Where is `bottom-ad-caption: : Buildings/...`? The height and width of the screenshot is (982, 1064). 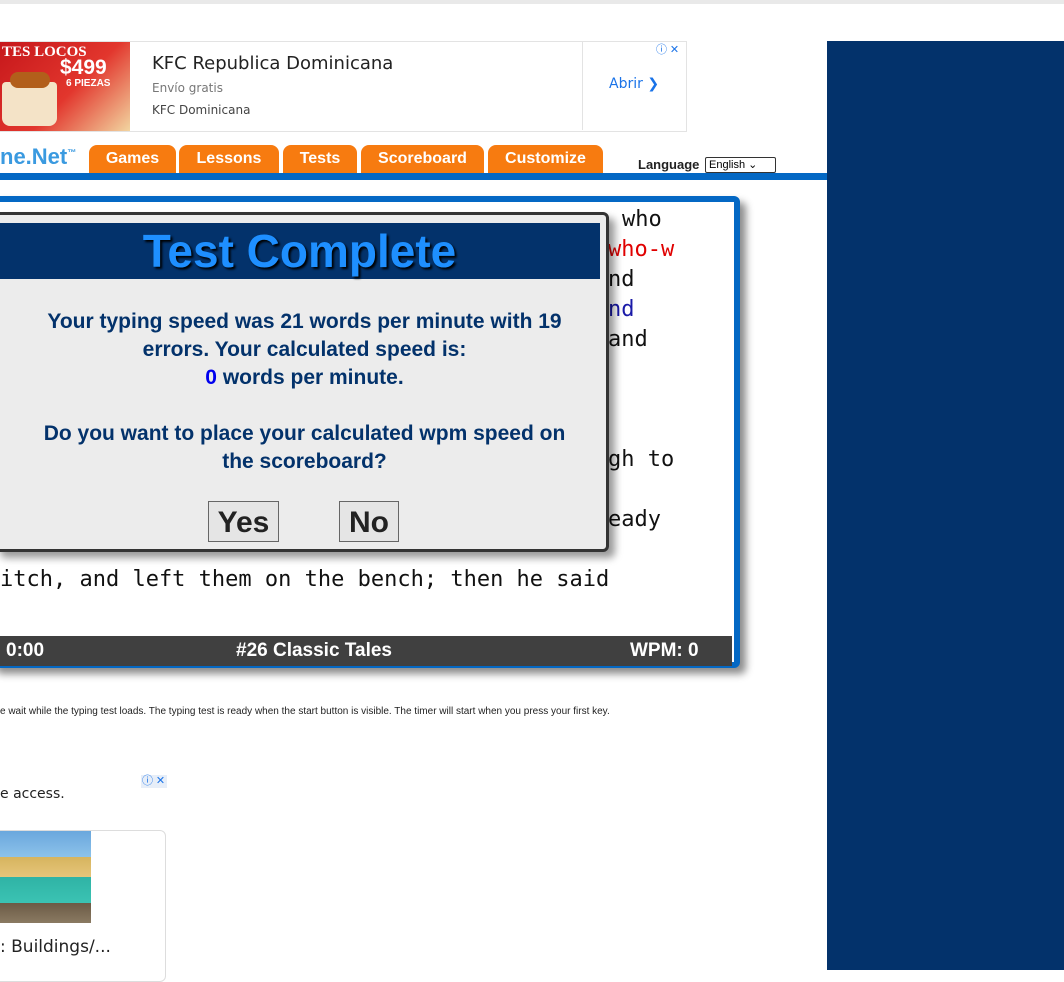 bottom-ad-caption: : Buildings/... is located at coordinates (55, 947).